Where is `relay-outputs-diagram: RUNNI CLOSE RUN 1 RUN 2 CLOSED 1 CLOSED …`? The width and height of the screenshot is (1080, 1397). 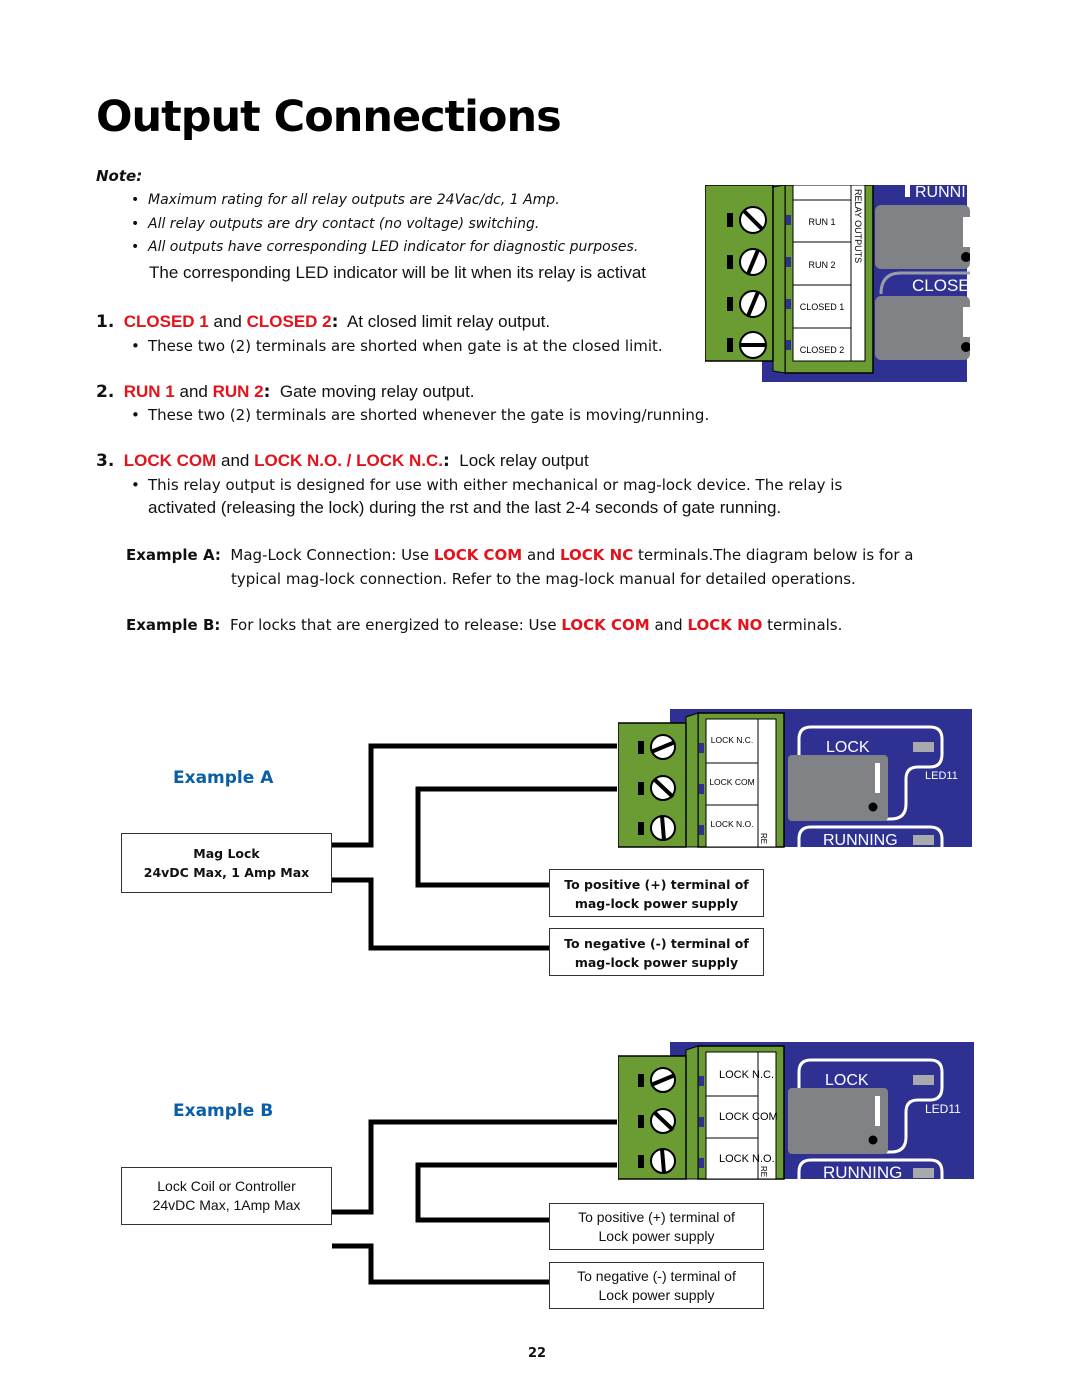 relay-outputs-diagram: RUNNI CLOSE RUN 1 RUN 2 CLOSED 1 CLOSED … is located at coordinates (837, 283).